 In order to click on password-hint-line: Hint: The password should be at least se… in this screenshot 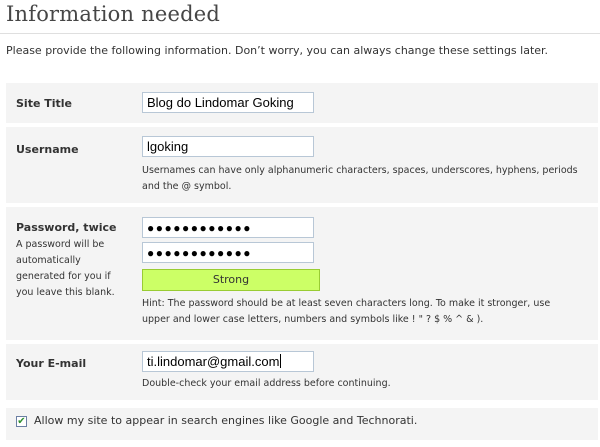, I will do `click(346, 303)`.